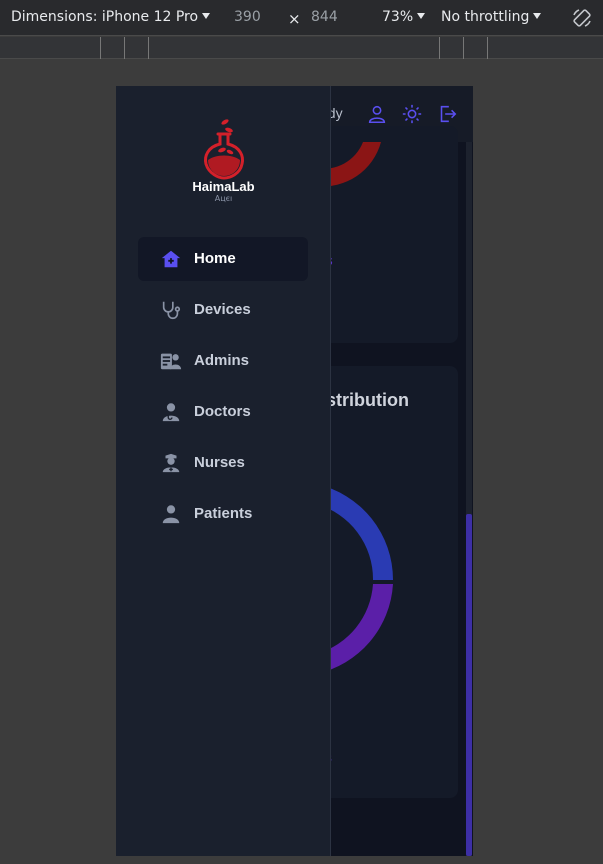 This screenshot has width=603, height=864. Describe the element at coordinates (171, 259) in the screenshot. I see `home-icon` at that location.